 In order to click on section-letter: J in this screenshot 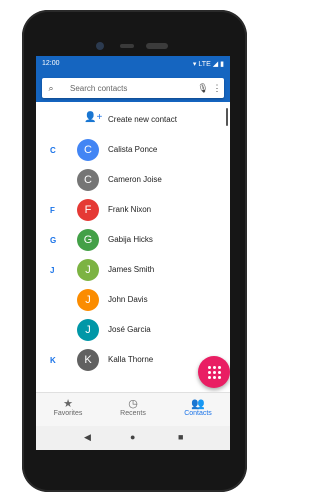, I will do `click(52, 270)`.